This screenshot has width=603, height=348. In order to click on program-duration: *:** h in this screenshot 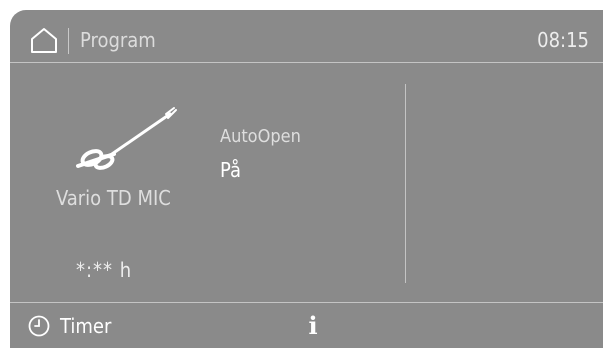, I will do `click(104, 270)`.